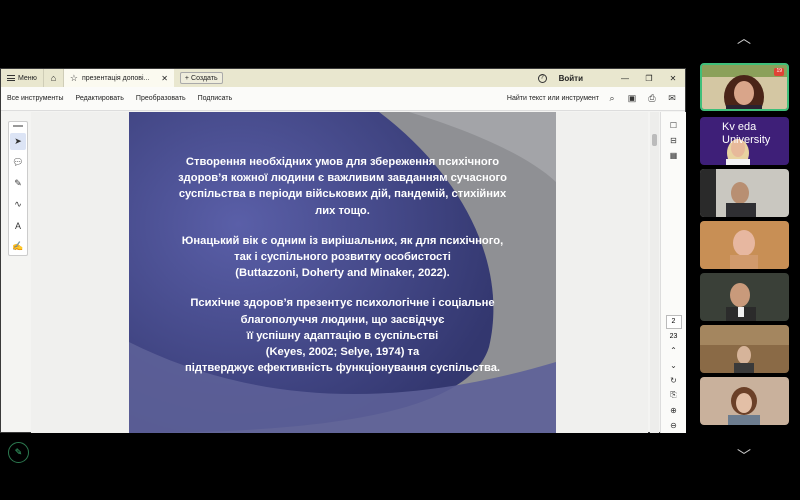 This screenshot has width=800, height=500. I want to click on participant-5-feed, so click(744, 297).